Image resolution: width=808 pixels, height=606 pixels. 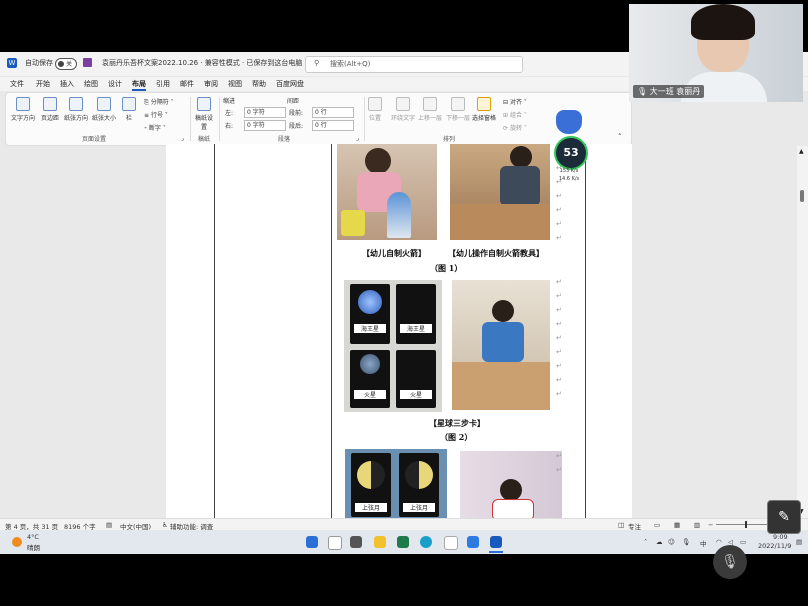 What do you see at coordinates (333, 125) in the screenshot?
I see `spacing-after-input: 0 行` at bounding box center [333, 125].